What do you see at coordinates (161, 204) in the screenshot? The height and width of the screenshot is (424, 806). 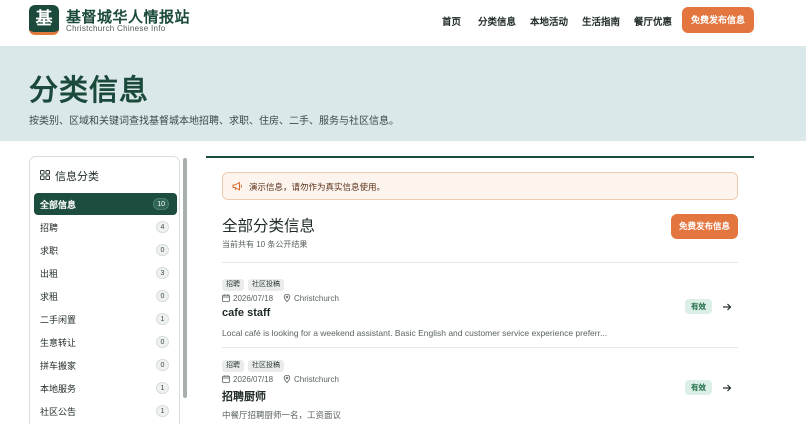 I see `count-badge: 10` at bounding box center [161, 204].